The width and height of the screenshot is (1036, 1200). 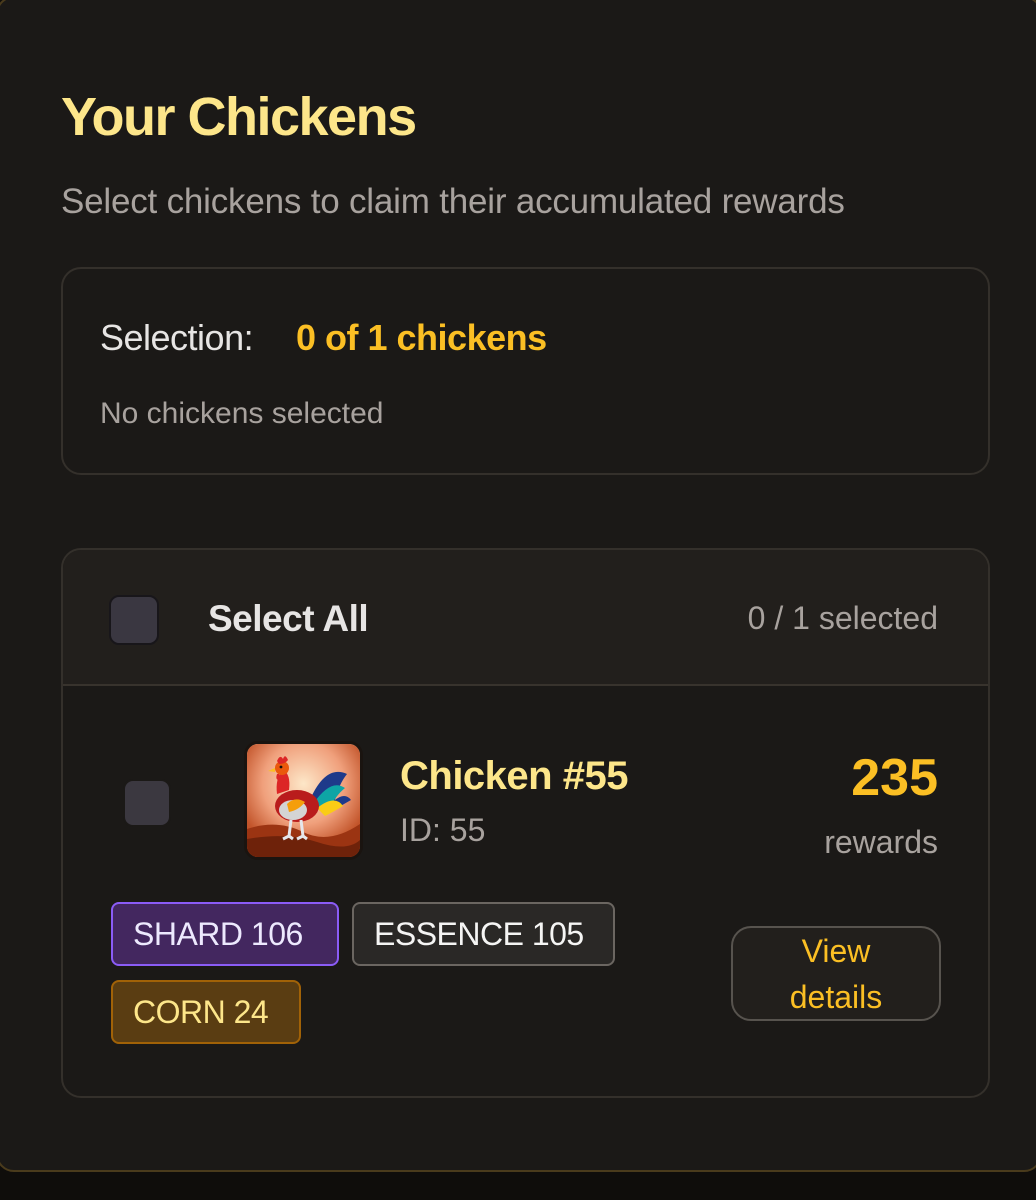 What do you see at coordinates (147, 803) in the screenshot?
I see `chicken-checkbox` at bounding box center [147, 803].